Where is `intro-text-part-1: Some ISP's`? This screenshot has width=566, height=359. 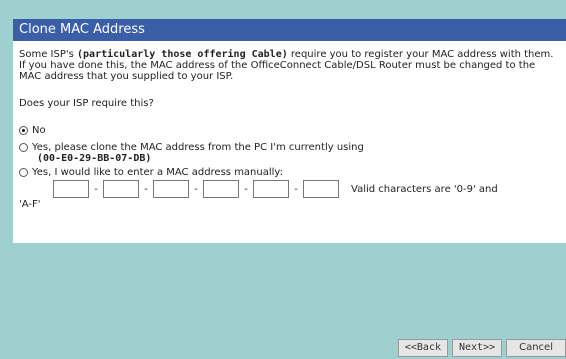
intro-text-part-1: Some ISP's is located at coordinates (48, 54).